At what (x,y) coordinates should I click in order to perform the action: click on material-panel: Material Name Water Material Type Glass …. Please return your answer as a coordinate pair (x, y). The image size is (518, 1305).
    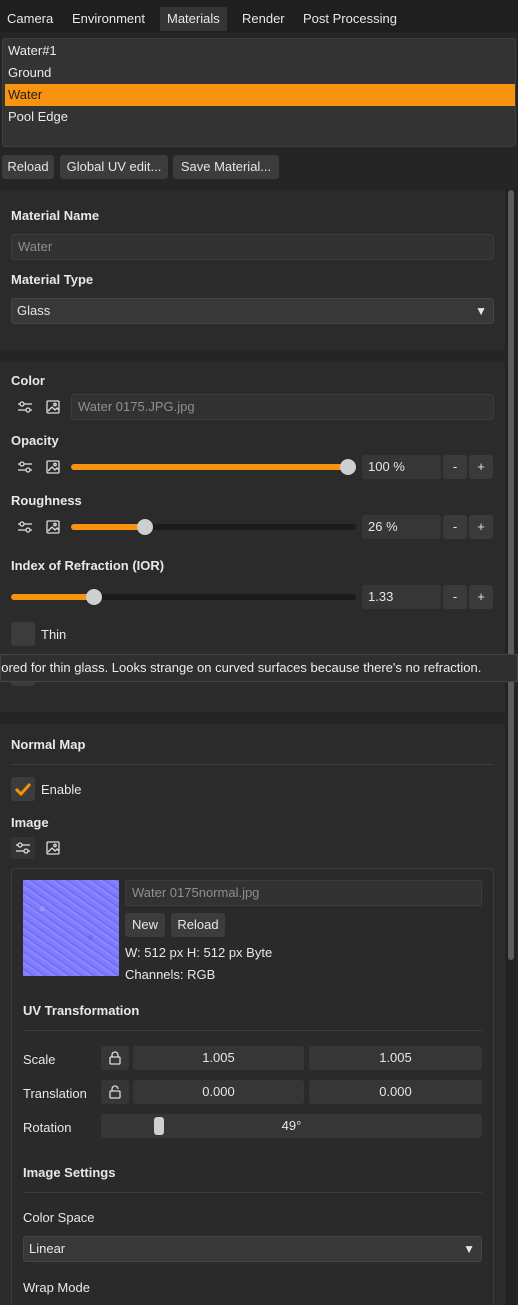
    Looking at the image, I should click on (252, 270).